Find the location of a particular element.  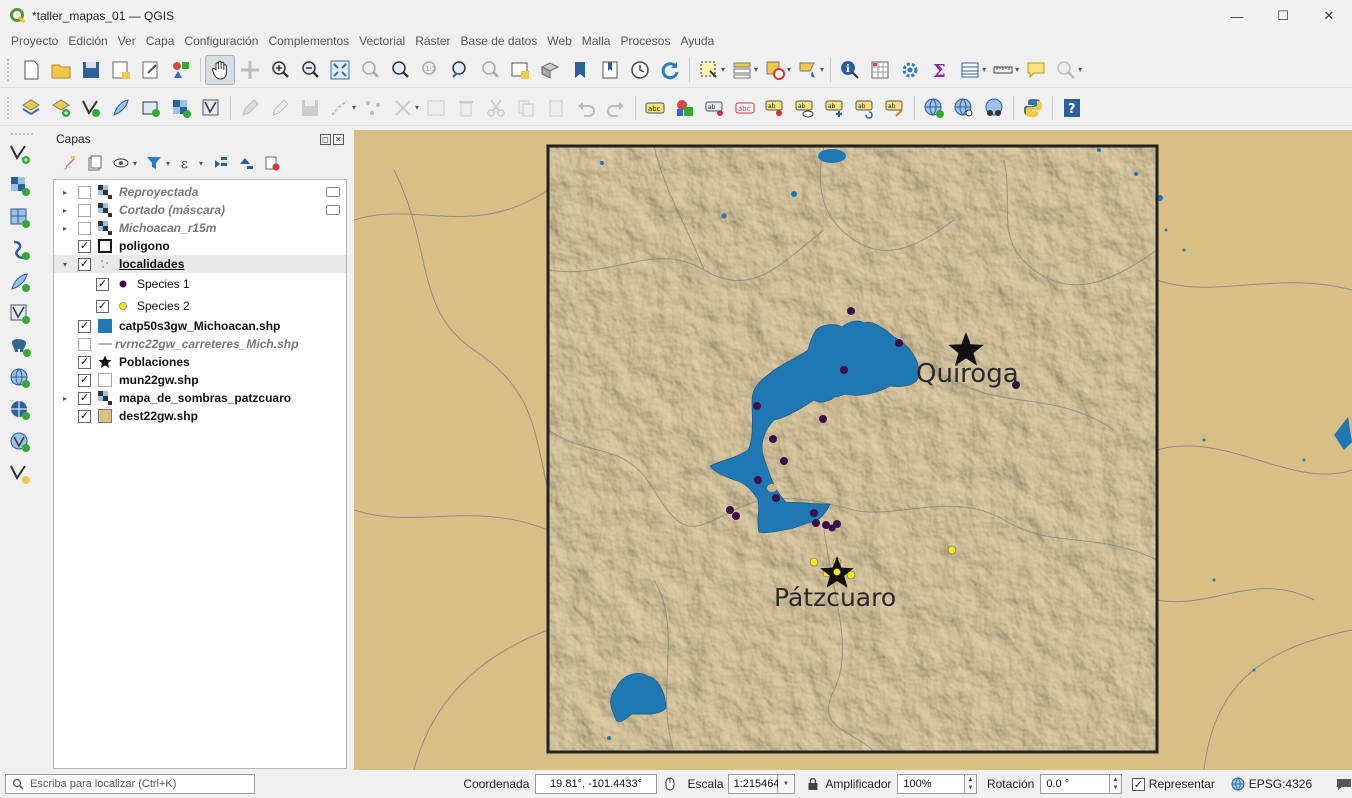

show-hide-labels-button: ab is located at coordinates (775, 108).